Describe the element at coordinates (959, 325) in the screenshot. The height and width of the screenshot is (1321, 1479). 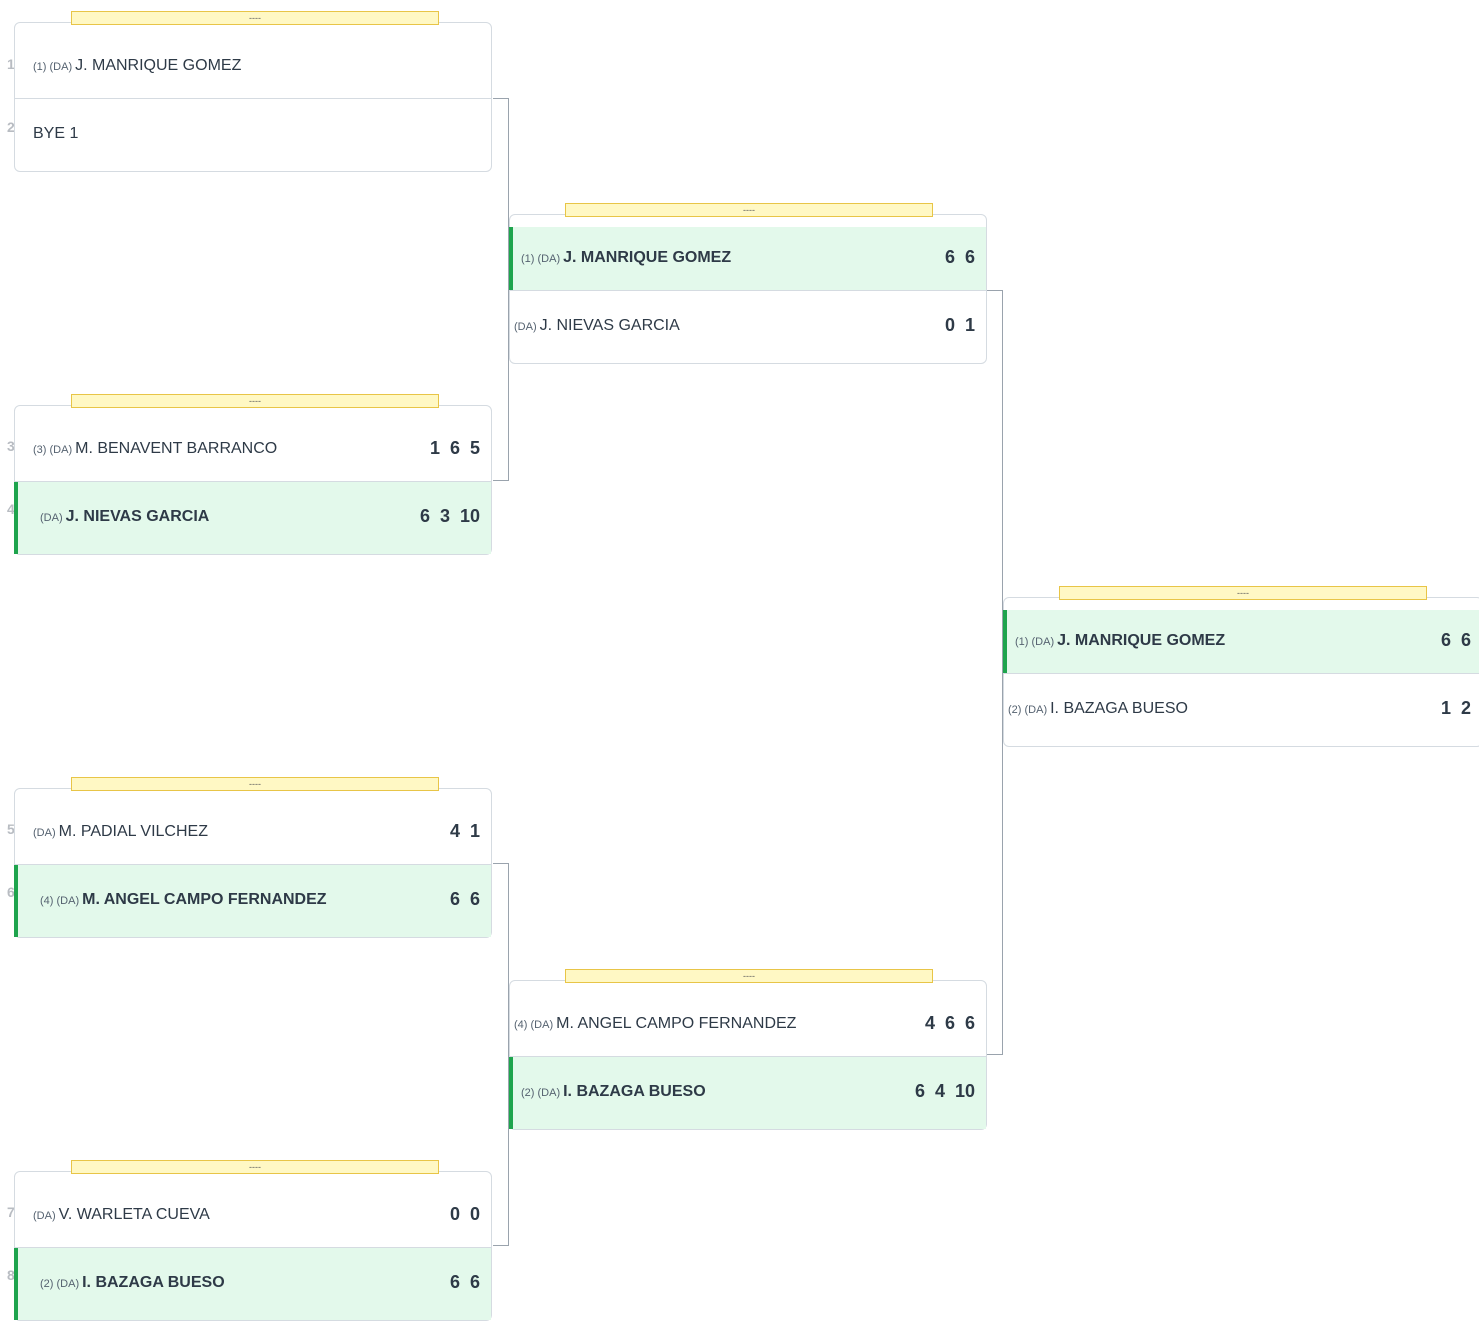
I see `score: 01` at that location.